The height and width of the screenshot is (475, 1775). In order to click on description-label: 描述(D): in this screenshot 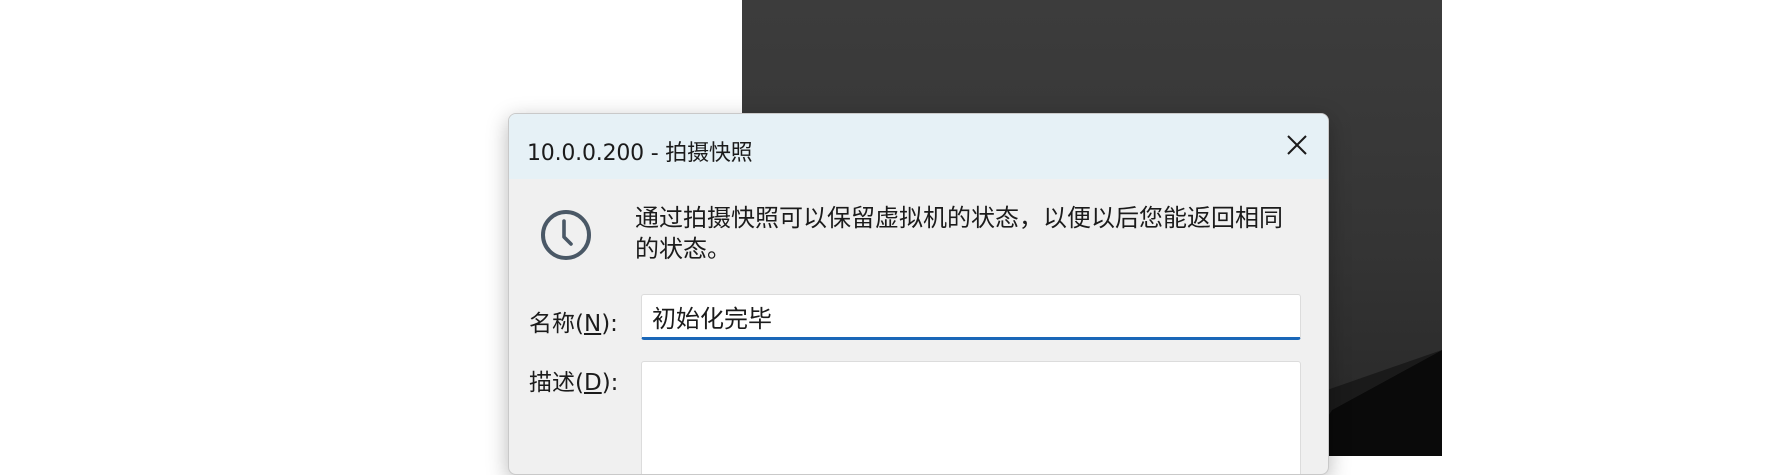, I will do `click(574, 383)`.